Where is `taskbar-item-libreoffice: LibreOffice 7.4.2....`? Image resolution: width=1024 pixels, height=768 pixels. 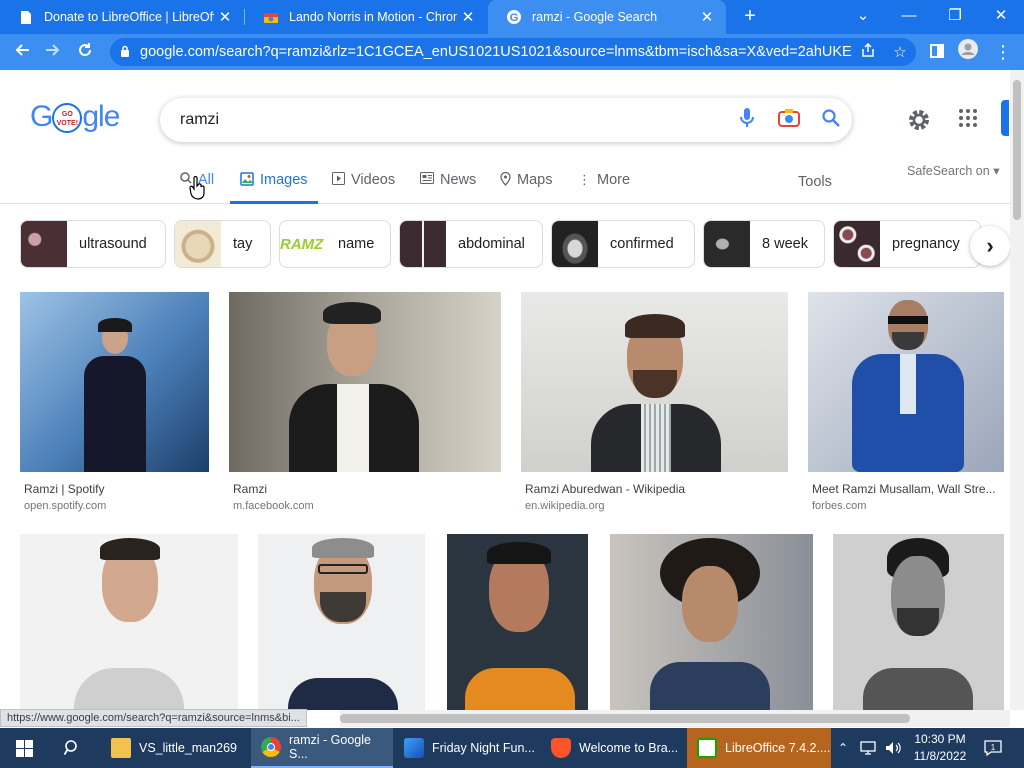 taskbar-item-libreoffice: LibreOffice 7.4.2.... is located at coordinates (759, 748).